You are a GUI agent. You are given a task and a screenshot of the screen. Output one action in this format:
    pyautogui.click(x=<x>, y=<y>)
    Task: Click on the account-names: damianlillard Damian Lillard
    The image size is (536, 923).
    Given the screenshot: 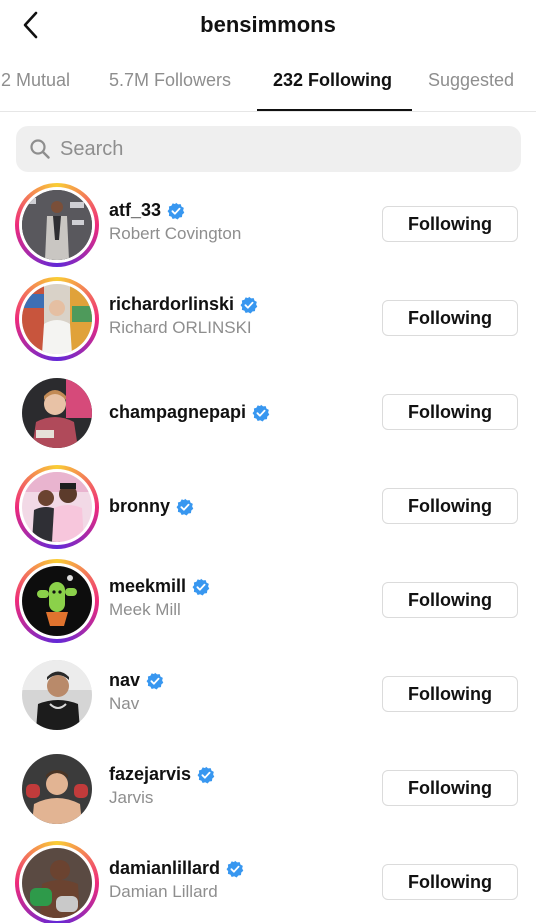 What is the action you would take?
    pyautogui.click(x=176, y=880)
    